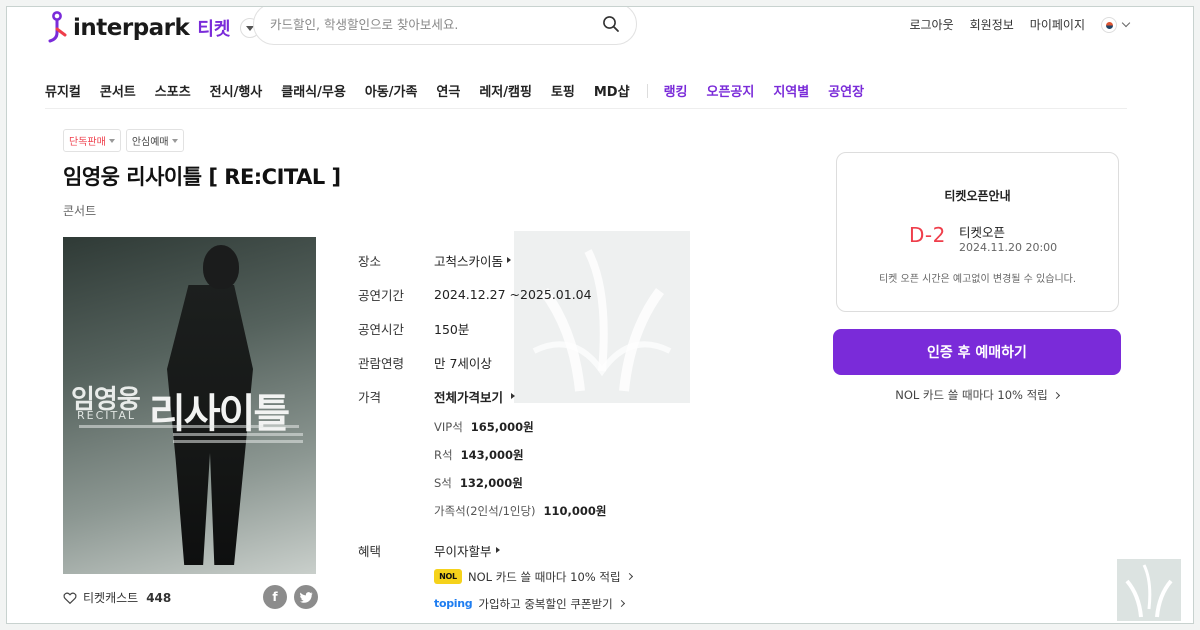 Image resolution: width=1200 pixels, height=630 pixels. What do you see at coordinates (485, 511) in the screenshot?
I see `price-grade: 가족석(2인석/1인당)` at bounding box center [485, 511].